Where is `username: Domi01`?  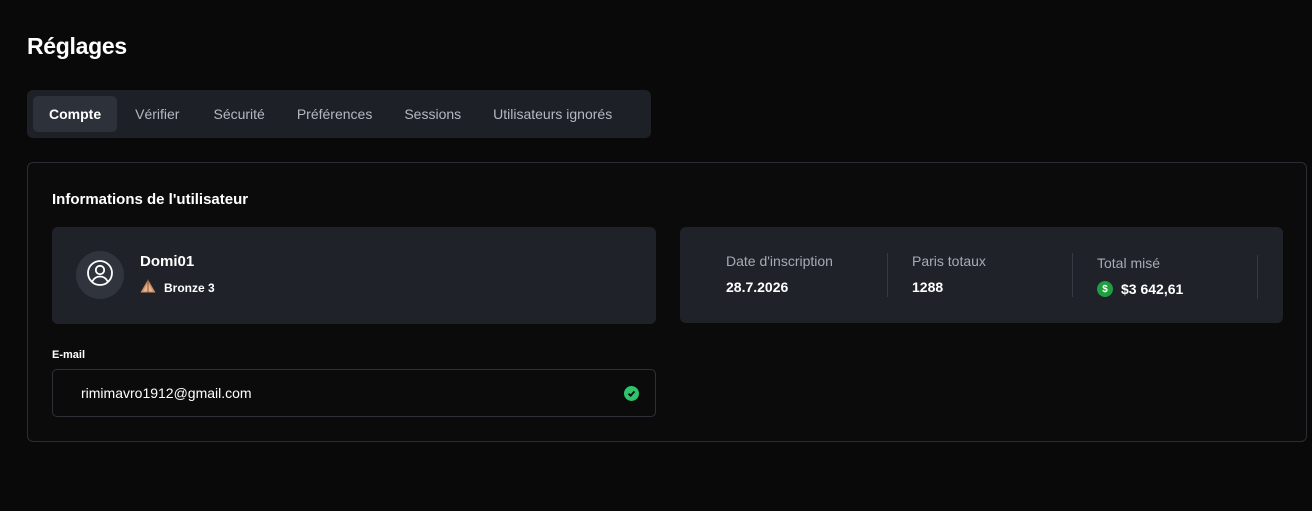
username: Domi01 is located at coordinates (167, 261).